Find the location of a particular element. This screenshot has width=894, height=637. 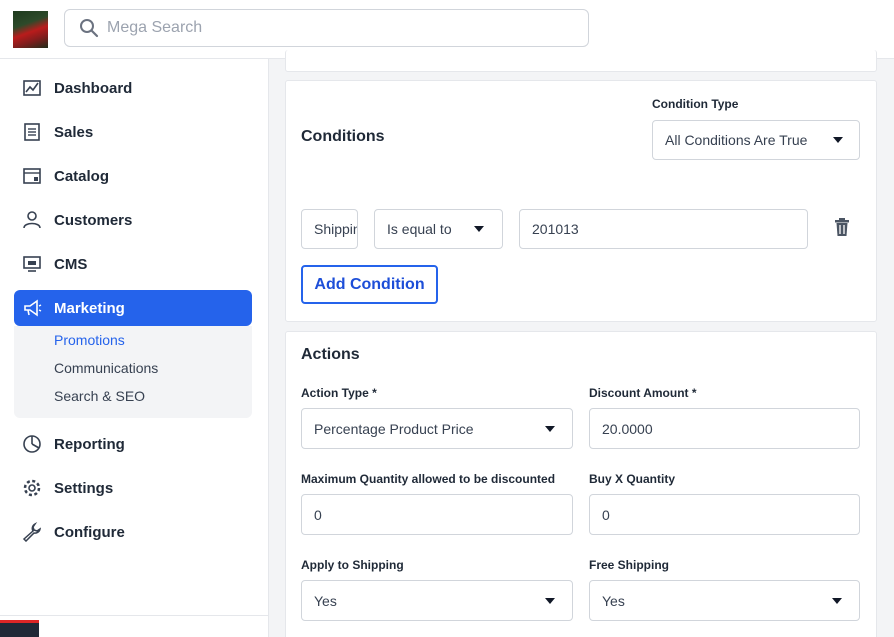

max-quantity-input: 0 is located at coordinates (437, 514).